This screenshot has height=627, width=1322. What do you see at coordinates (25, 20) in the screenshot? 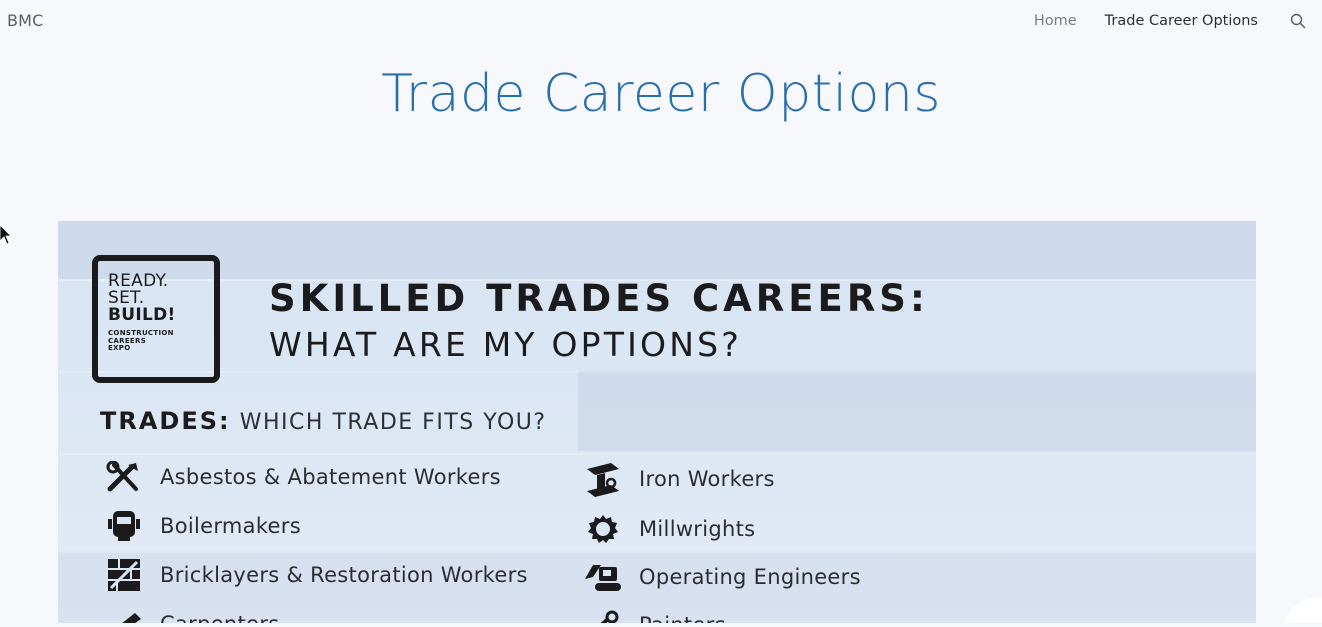
I see `site-brand: BMC` at bounding box center [25, 20].